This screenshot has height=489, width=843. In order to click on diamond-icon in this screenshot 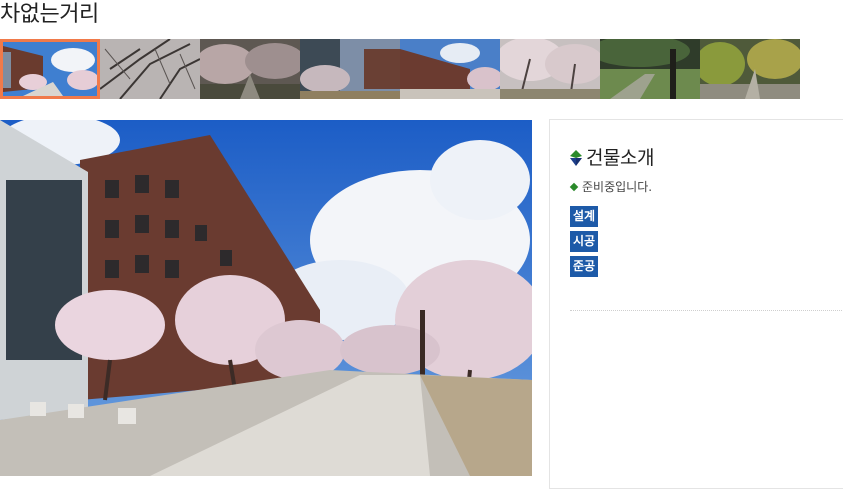, I will do `click(576, 157)`.